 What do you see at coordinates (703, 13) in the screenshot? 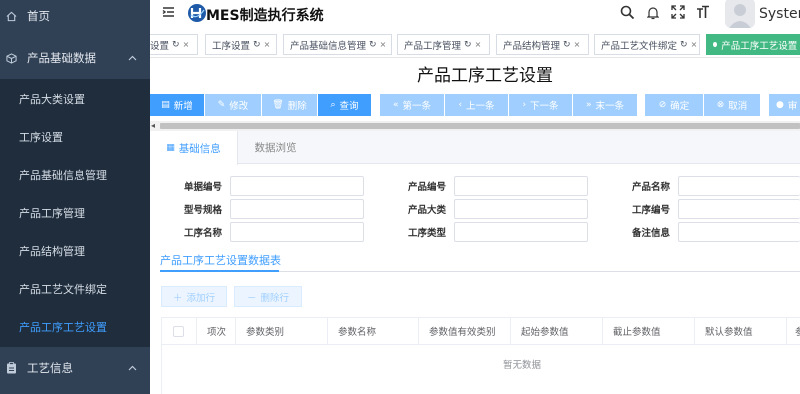
I see `font-size-icon` at bounding box center [703, 13].